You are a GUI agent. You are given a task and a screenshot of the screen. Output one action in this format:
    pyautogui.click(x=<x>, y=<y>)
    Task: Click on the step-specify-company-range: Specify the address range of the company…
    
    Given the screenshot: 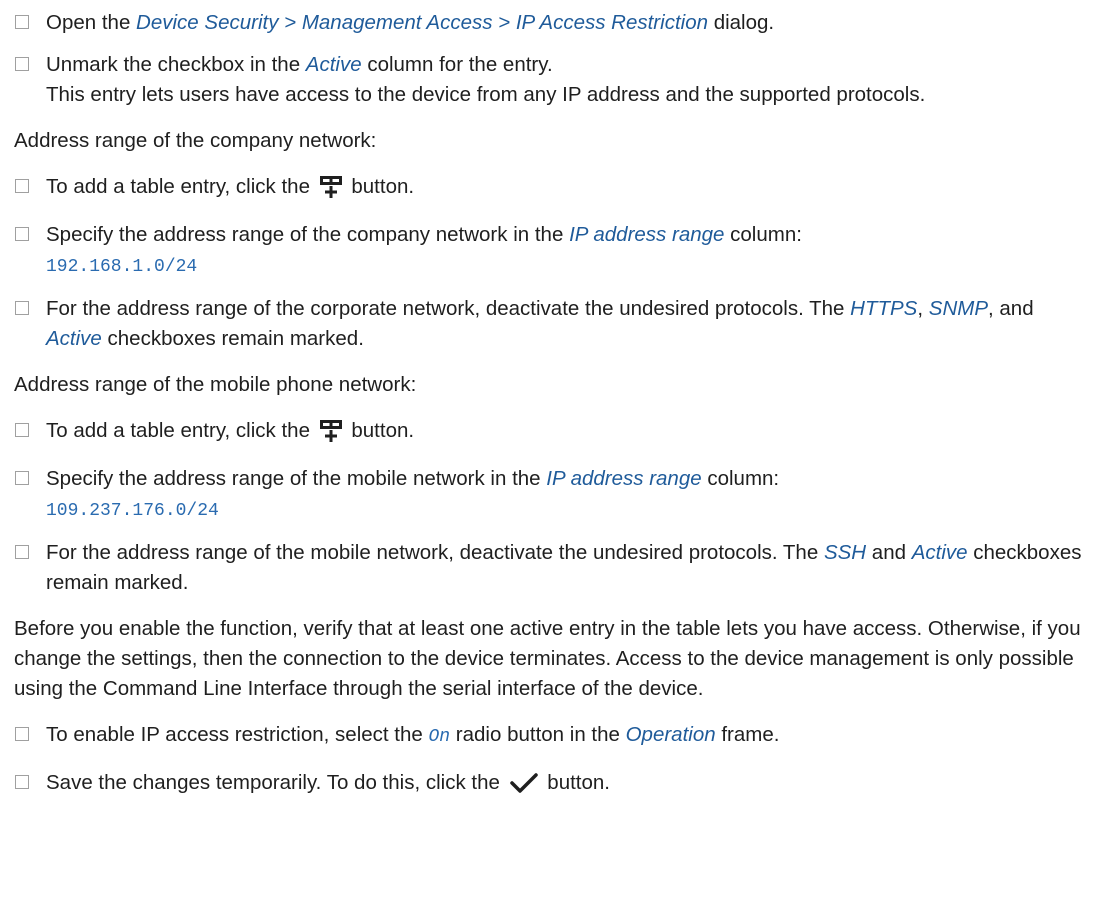 What is the action you would take?
    pyautogui.click(x=549, y=251)
    